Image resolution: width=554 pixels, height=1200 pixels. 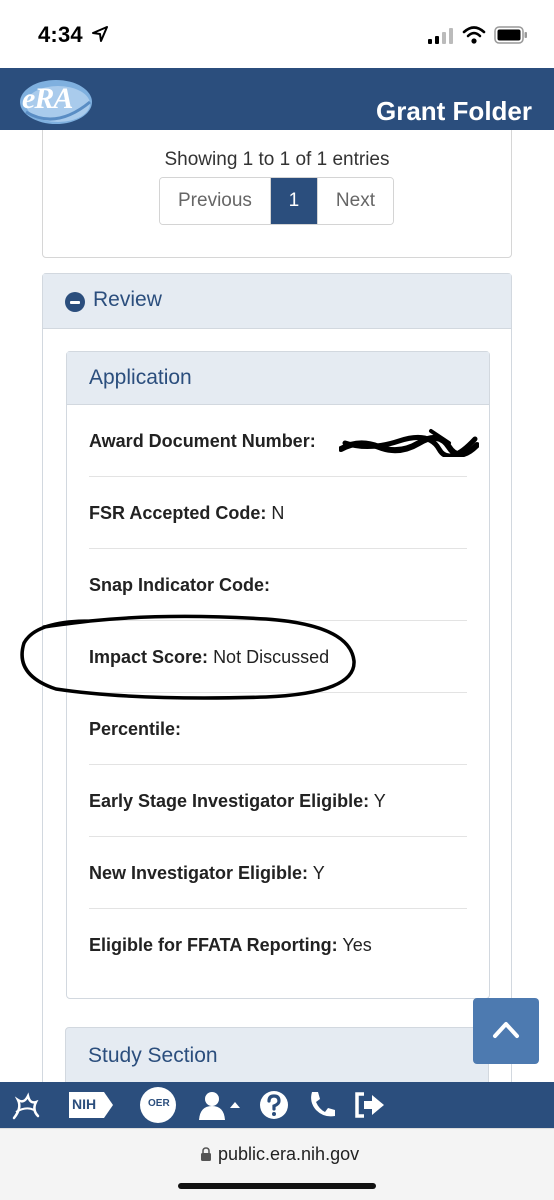 I want to click on logout-icon, so click(x=369, y=1105).